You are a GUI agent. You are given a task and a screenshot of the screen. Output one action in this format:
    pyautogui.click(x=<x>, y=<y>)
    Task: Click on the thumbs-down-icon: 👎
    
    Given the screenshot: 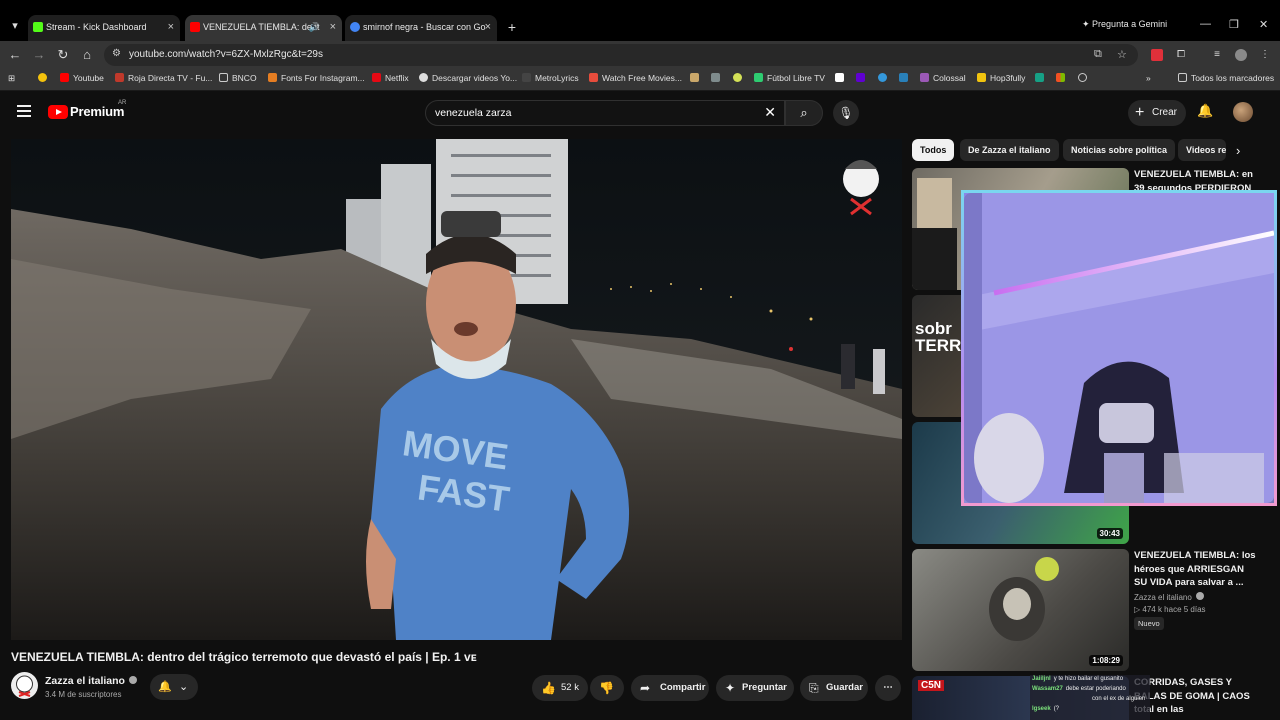 What is the action you would take?
    pyautogui.click(x=606, y=688)
    